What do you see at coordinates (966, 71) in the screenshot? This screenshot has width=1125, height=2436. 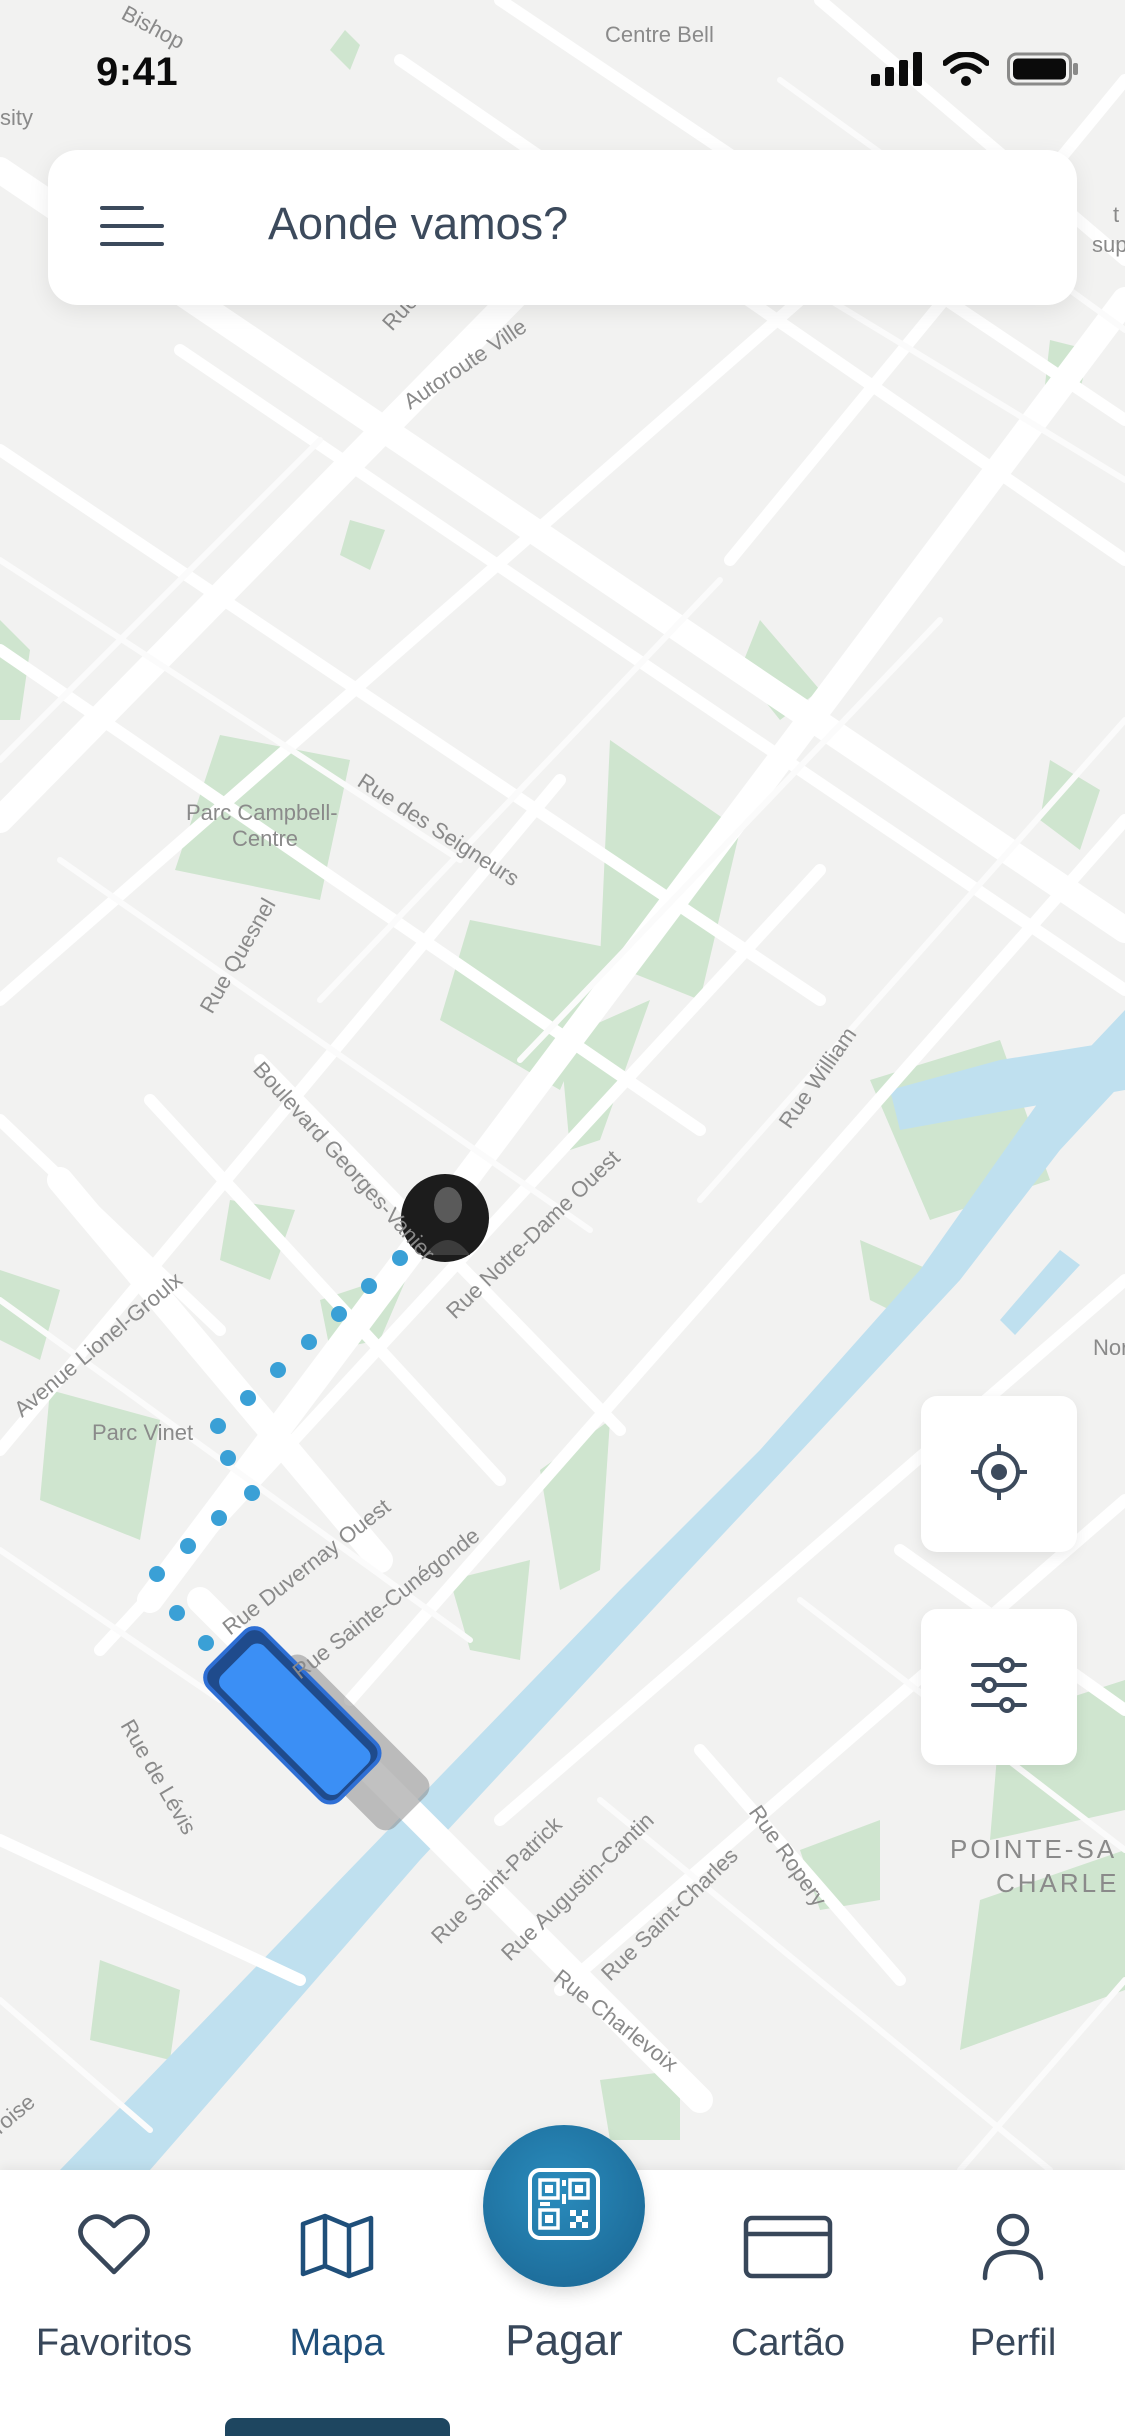 I see `wifi-icon` at bounding box center [966, 71].